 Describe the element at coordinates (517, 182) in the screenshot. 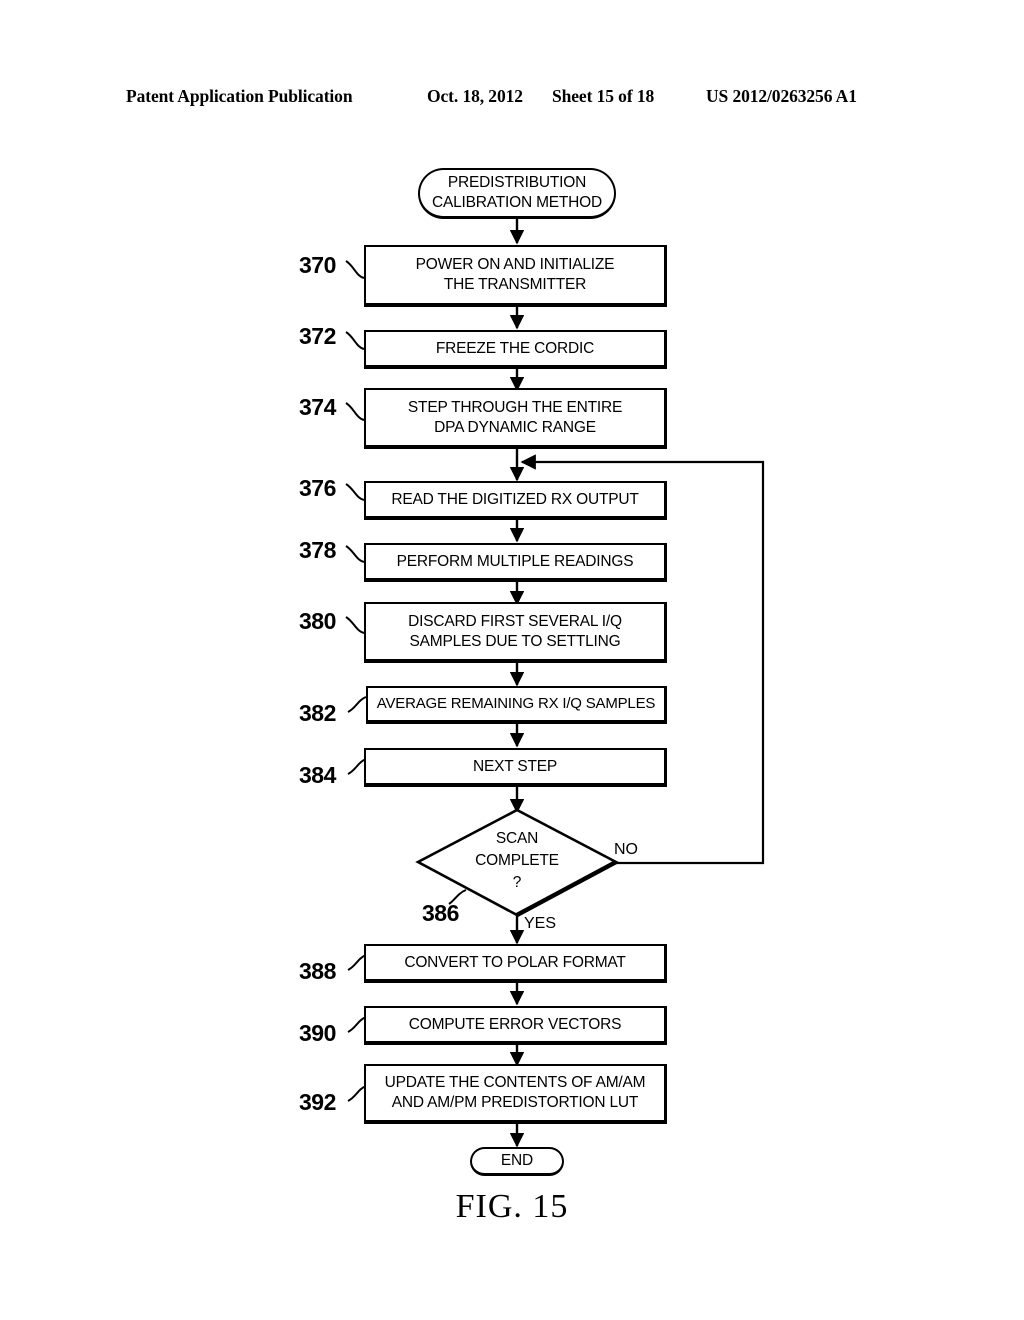

I see `flow-start-label-line1: PREDISTRIBUTION` at that location.